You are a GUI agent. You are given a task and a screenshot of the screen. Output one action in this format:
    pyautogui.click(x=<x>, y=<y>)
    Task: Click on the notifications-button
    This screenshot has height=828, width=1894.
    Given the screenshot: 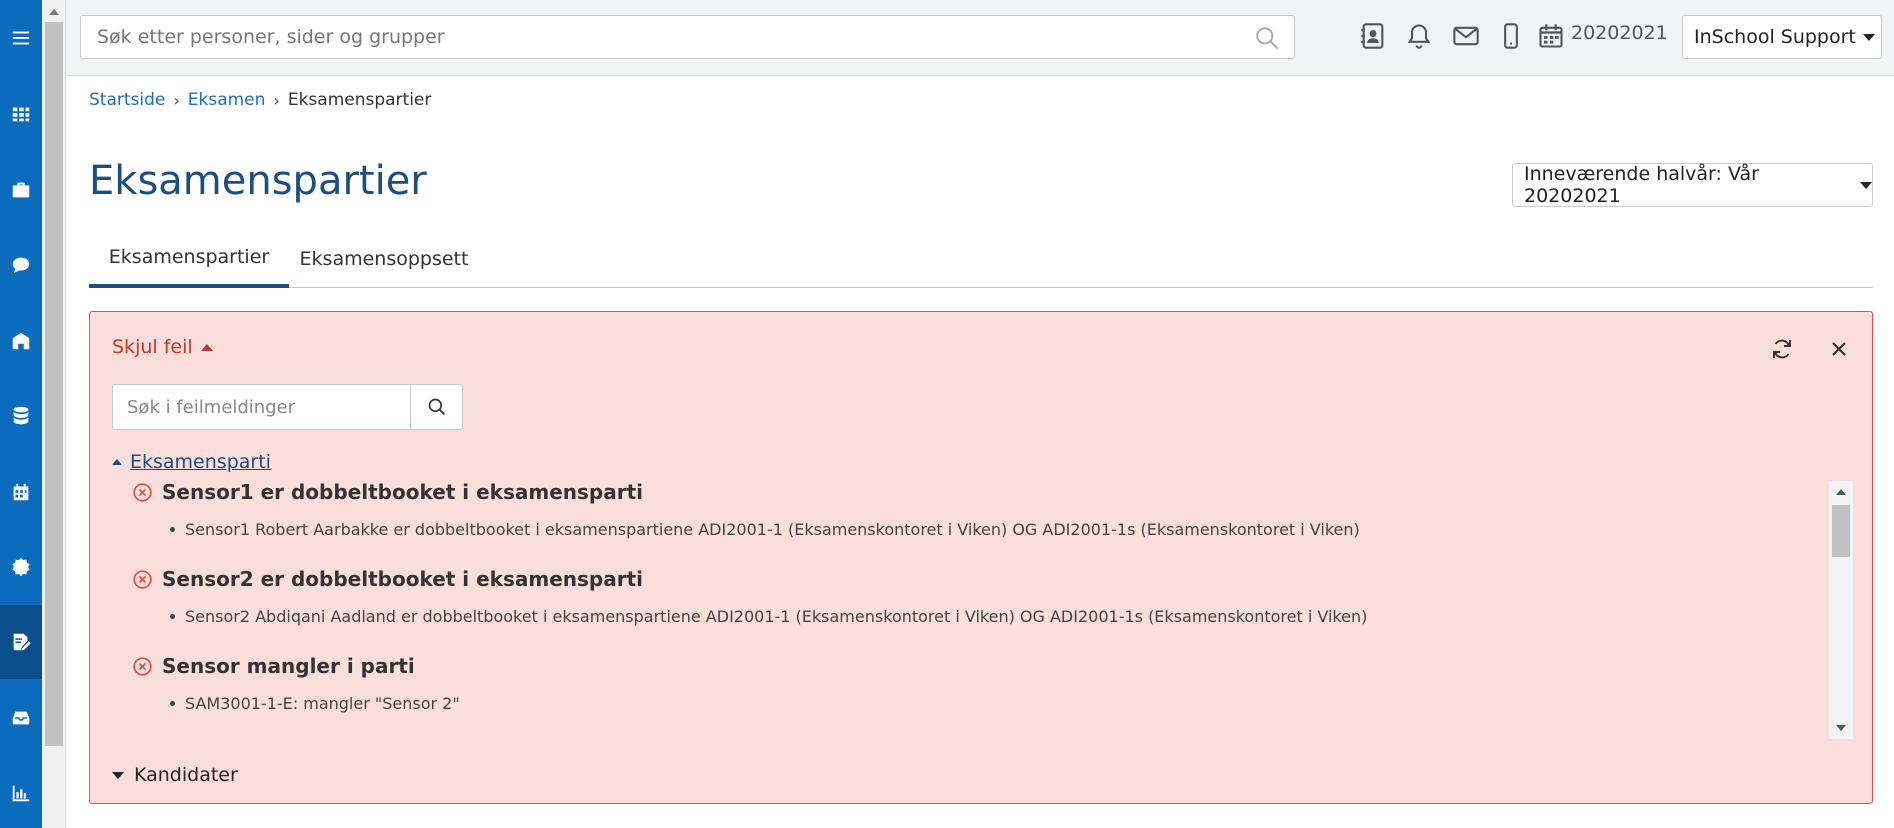 What is the action you would take?
    pyautogui.click(x=1419, y=36)
    